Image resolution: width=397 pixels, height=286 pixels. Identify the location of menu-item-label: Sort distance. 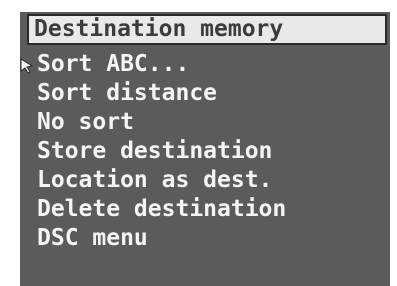
(127, 93).